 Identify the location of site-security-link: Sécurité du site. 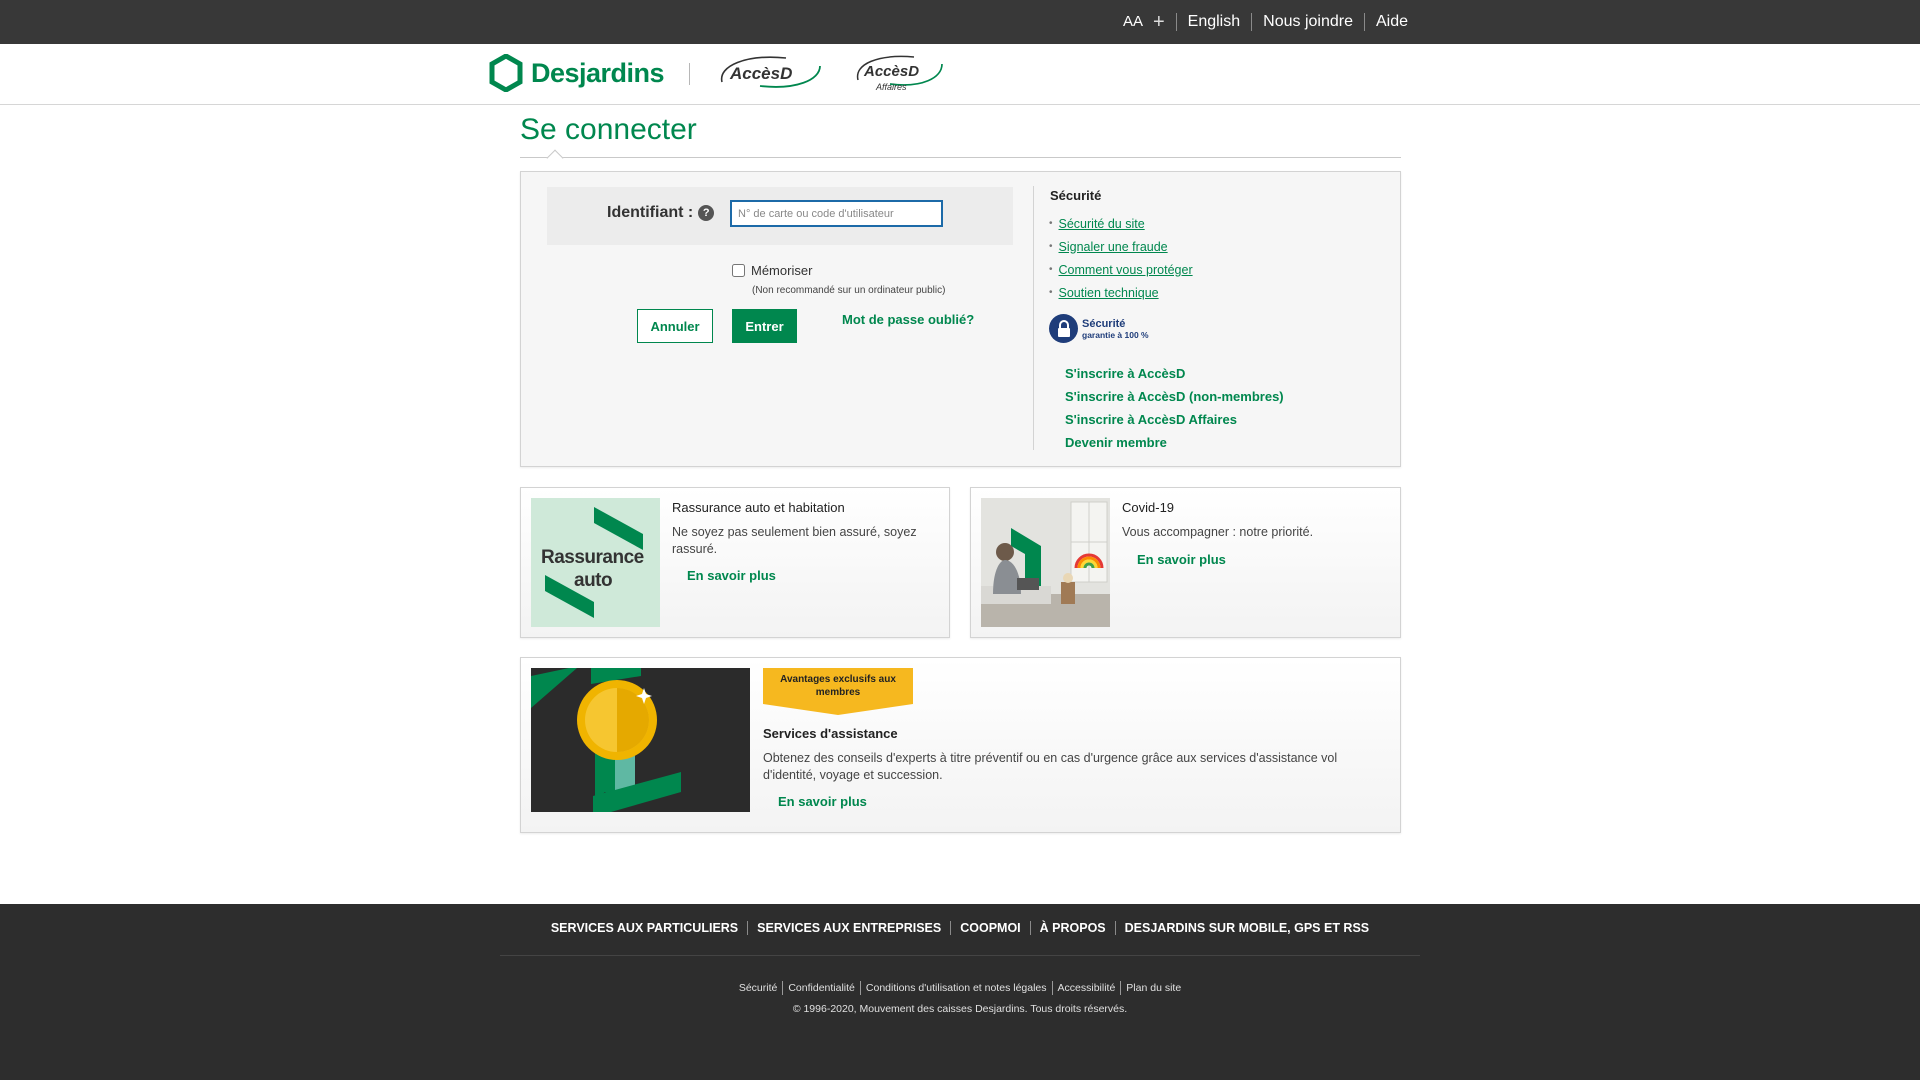
(1102, 224).